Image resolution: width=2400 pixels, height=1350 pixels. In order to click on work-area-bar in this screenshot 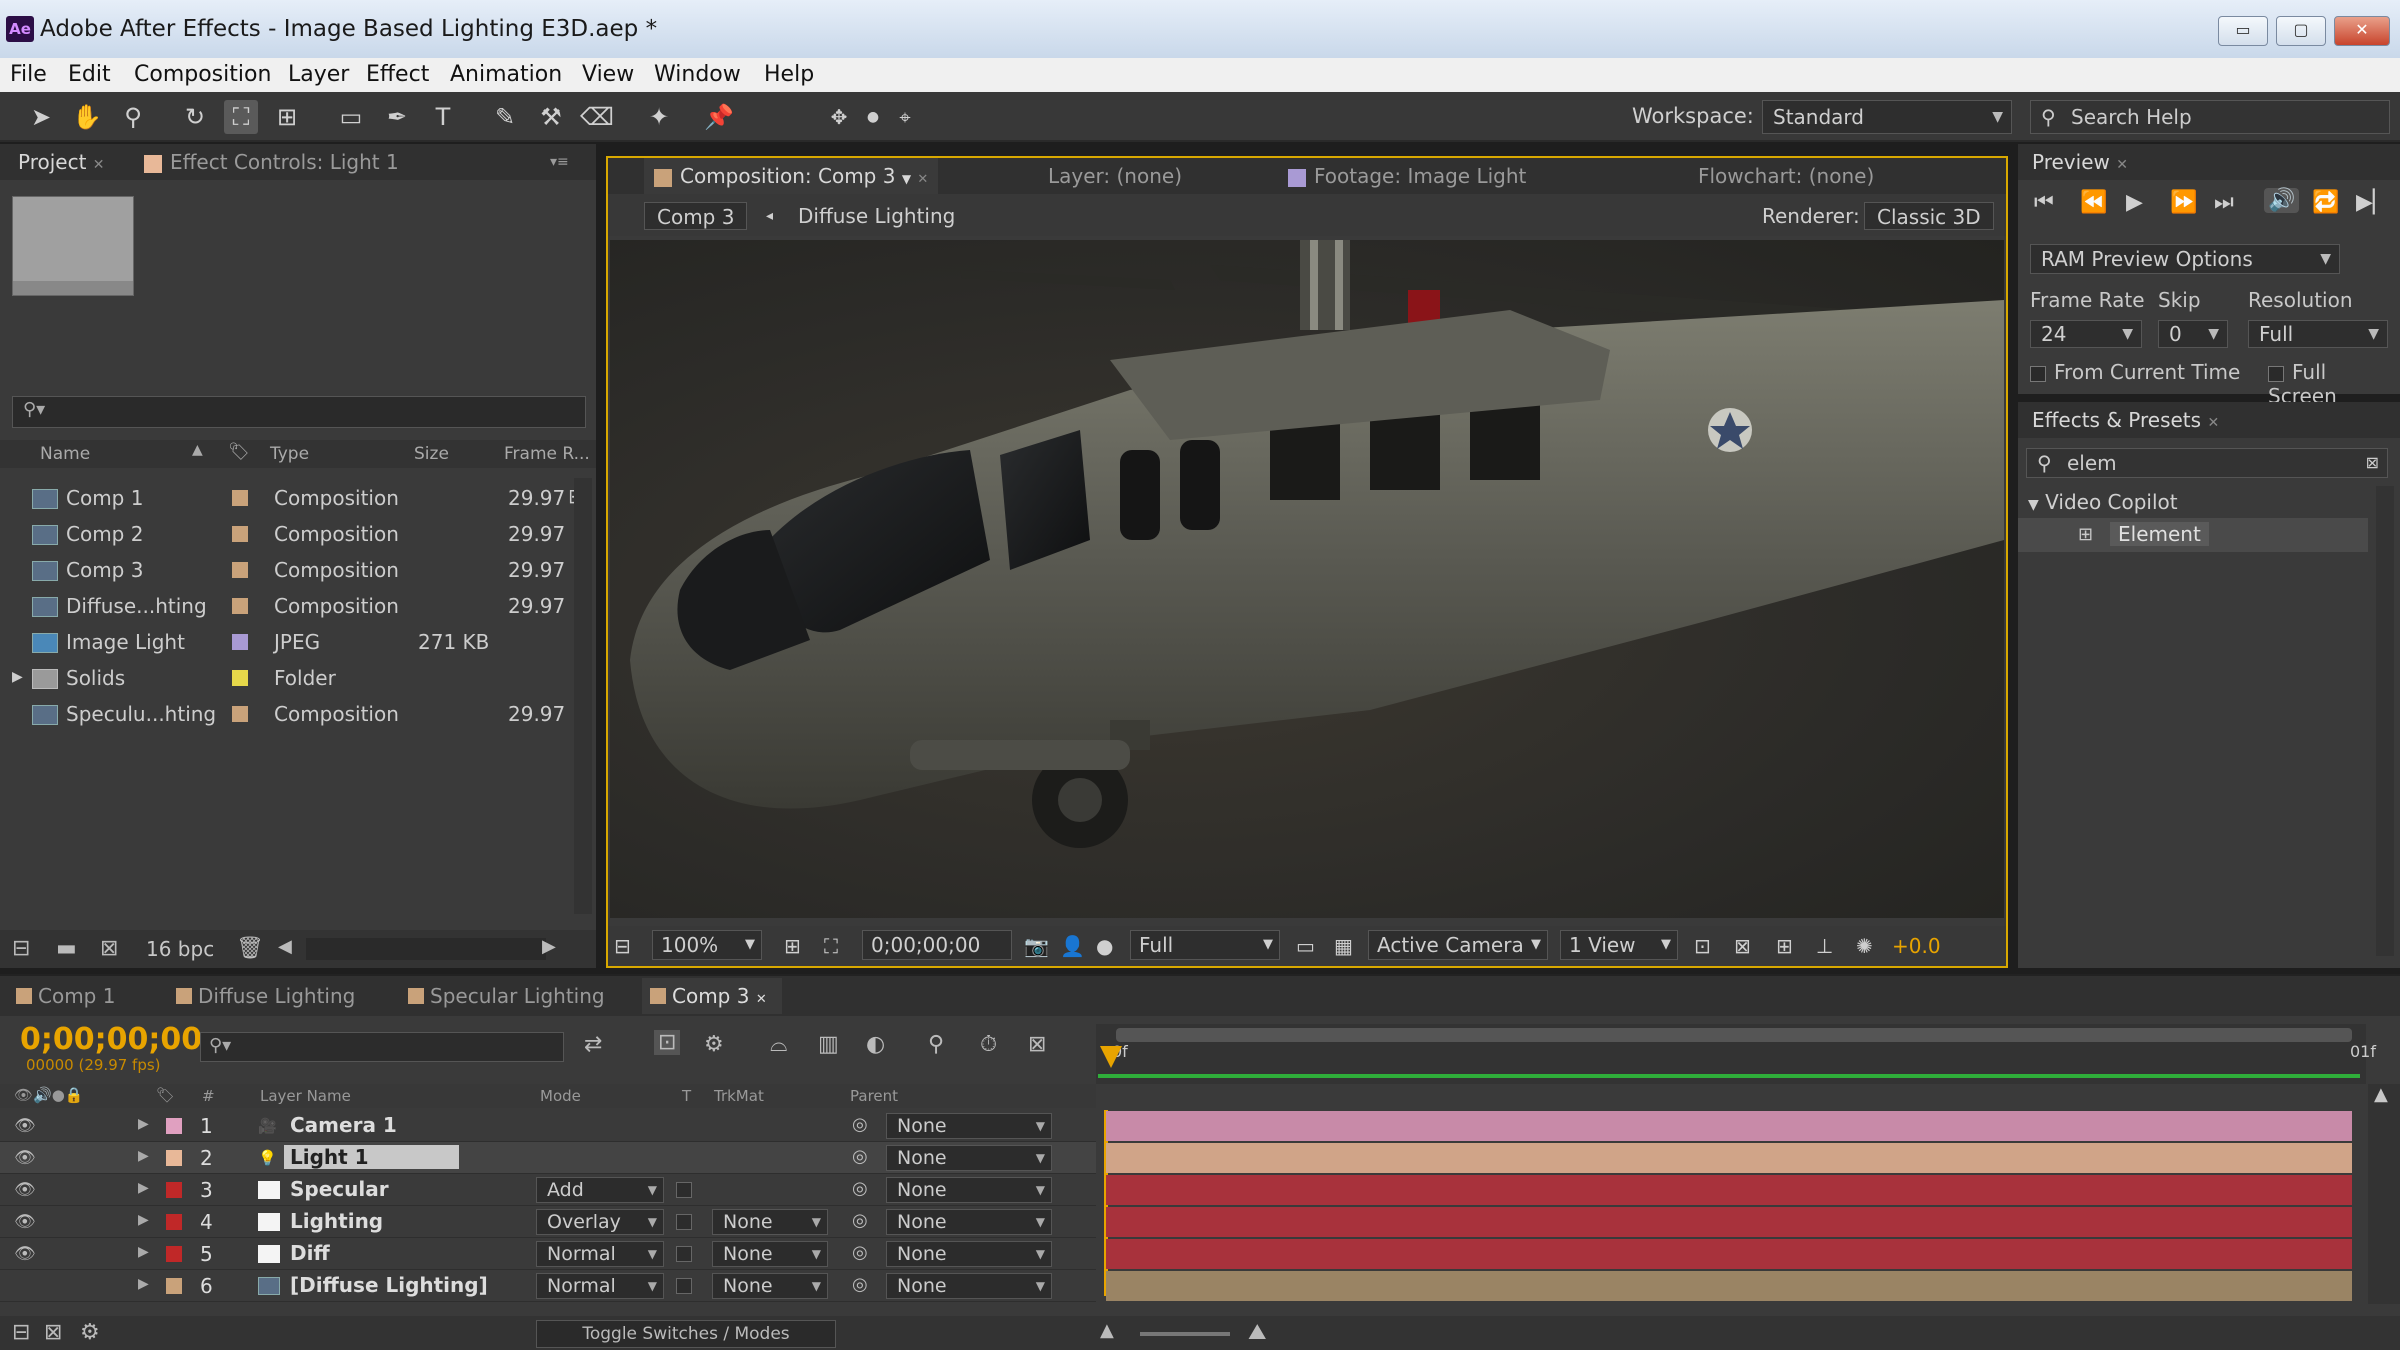, I will do `click(1734, 1035)`.